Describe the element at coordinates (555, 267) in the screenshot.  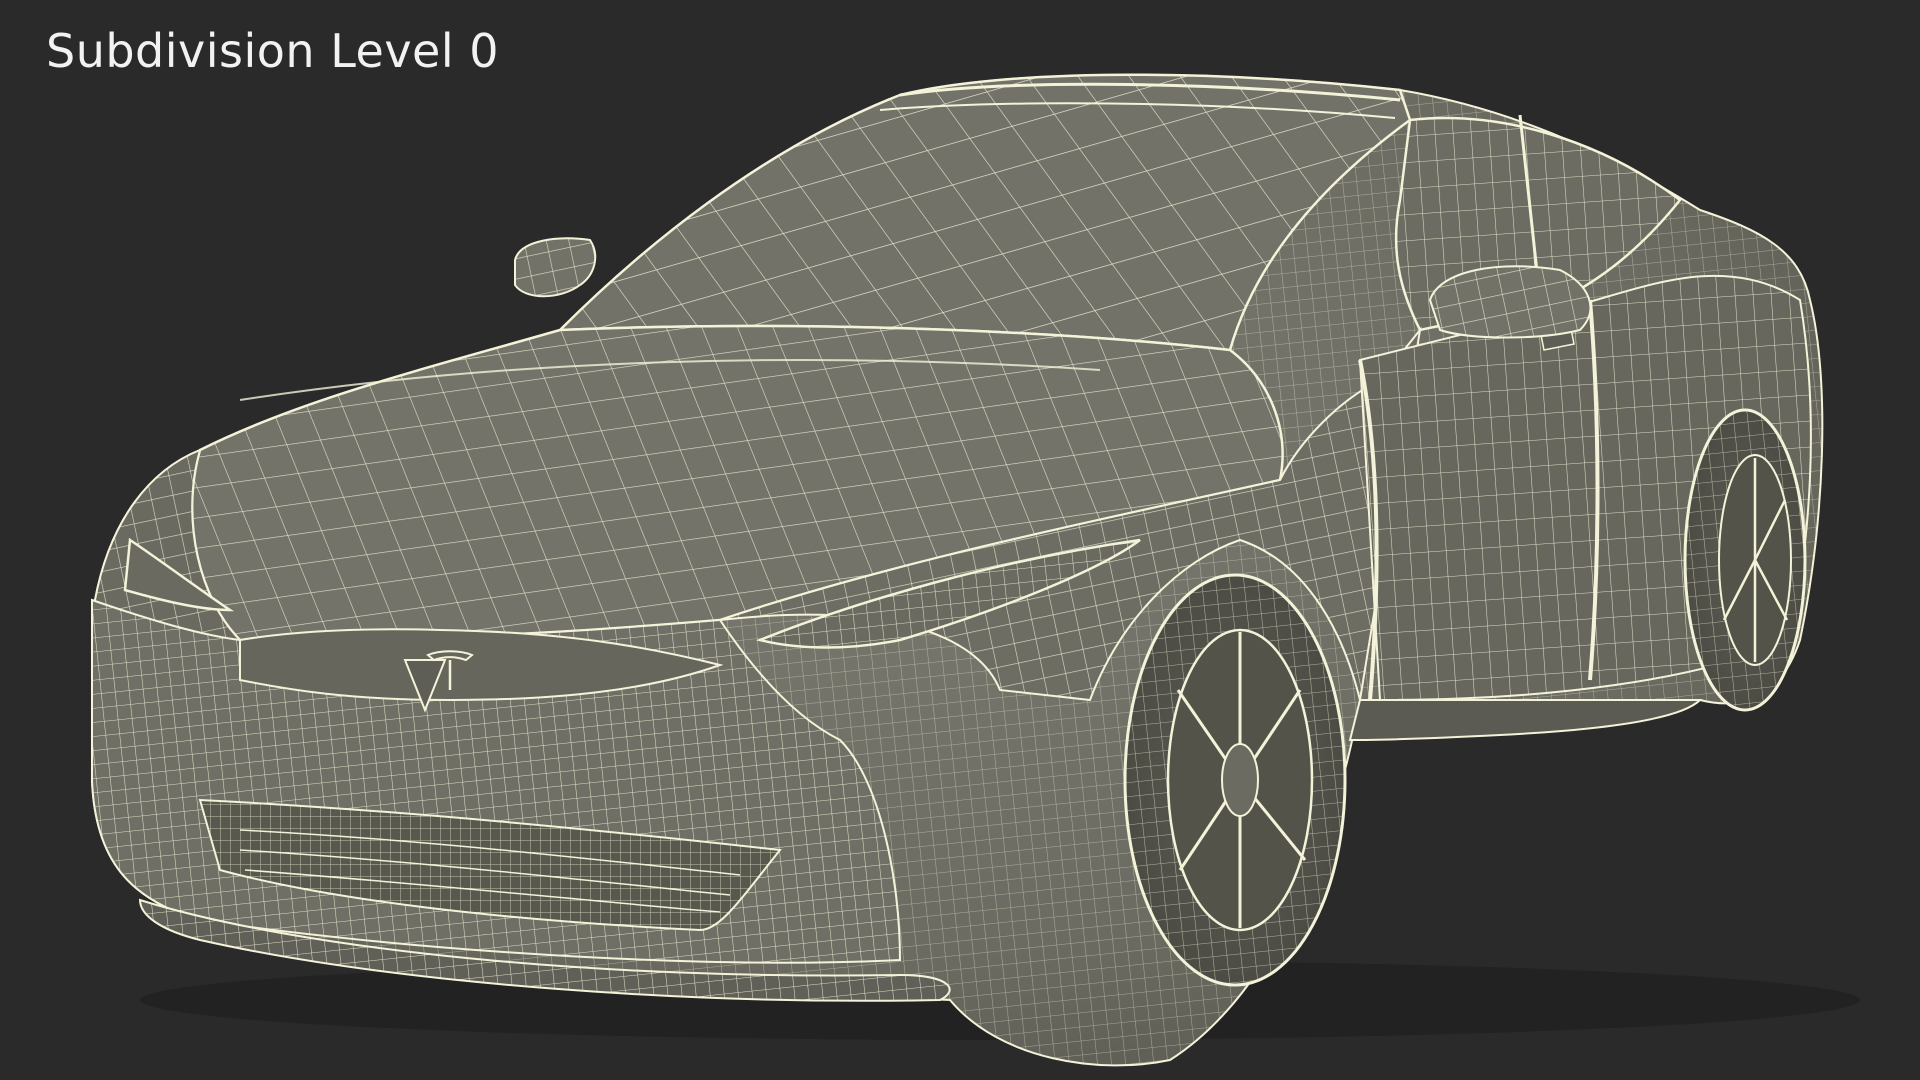
I see `left-mirror` at that location.